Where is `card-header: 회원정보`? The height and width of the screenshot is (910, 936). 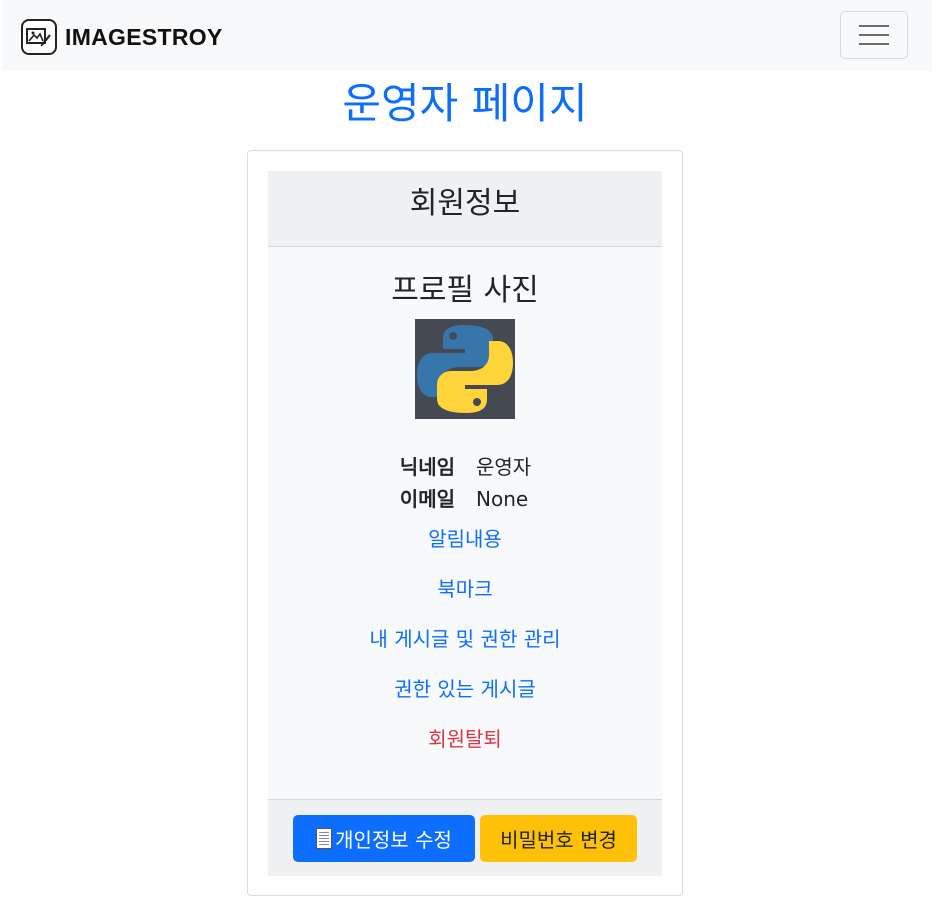
card-header: 회원정보 is located at coordinates (465, 209).